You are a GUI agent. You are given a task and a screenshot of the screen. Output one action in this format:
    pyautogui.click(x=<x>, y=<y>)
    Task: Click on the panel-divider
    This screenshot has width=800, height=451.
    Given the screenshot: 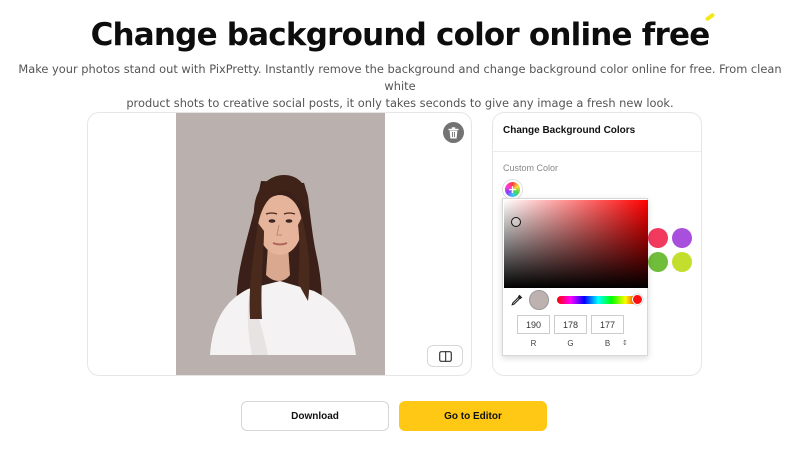 What is the action you would take?
    pyautogui.click(x=597, y=151)
    